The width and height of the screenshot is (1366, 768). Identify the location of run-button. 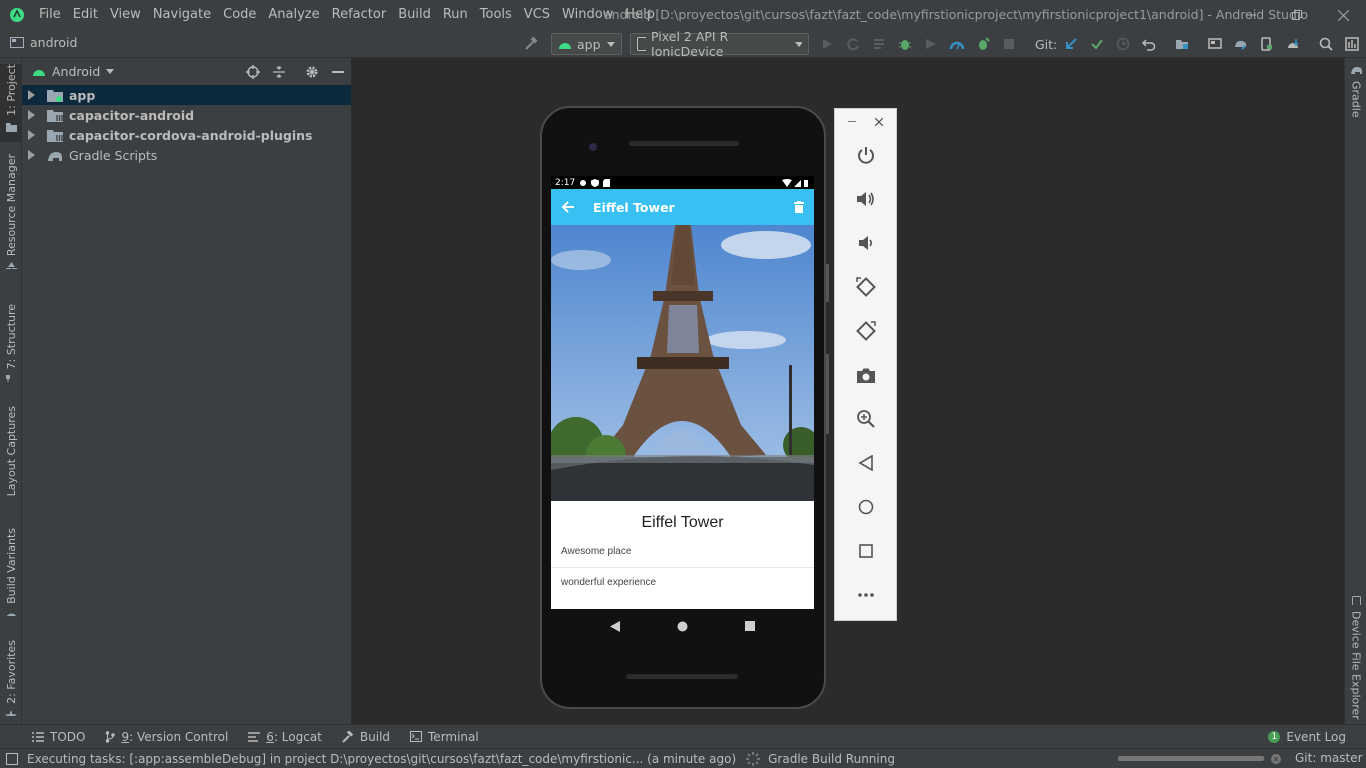
(827, 44).